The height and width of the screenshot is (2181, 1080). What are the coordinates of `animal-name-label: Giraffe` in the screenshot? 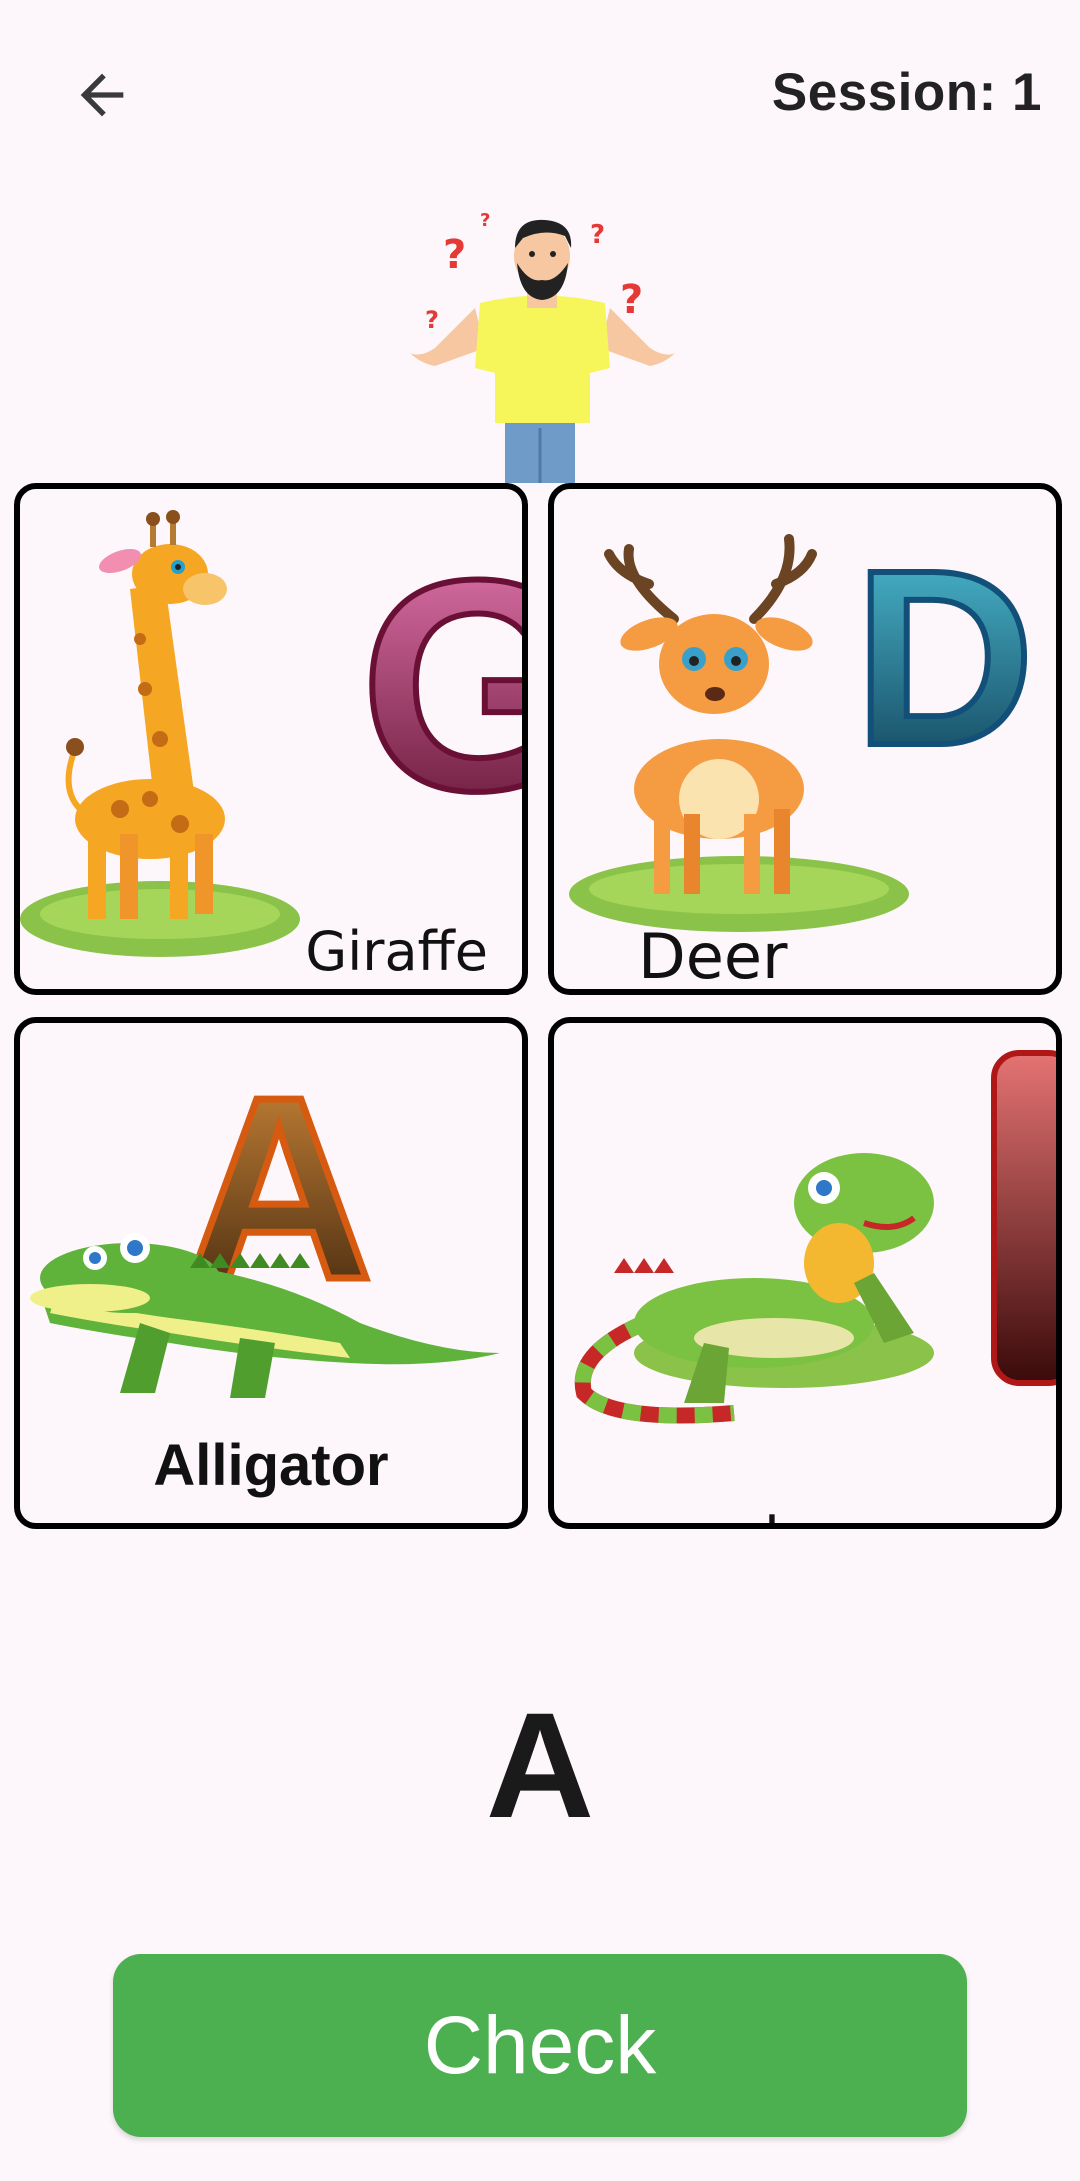 It's located at (396, 951).